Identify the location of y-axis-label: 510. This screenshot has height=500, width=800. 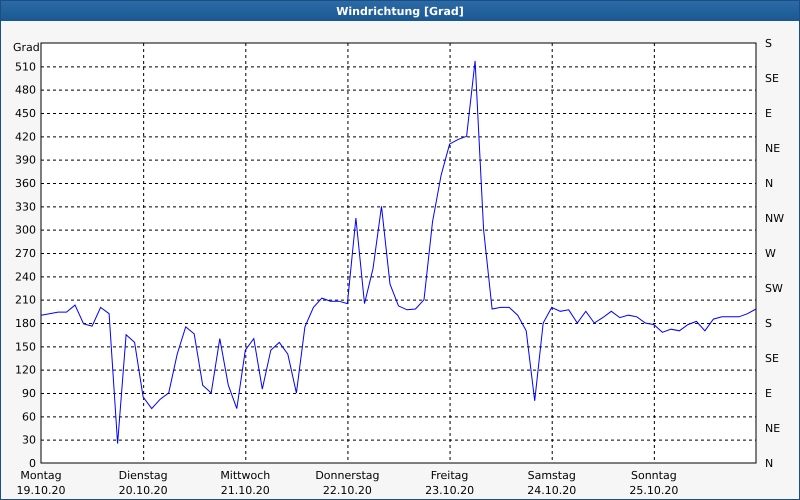
(25, 67).